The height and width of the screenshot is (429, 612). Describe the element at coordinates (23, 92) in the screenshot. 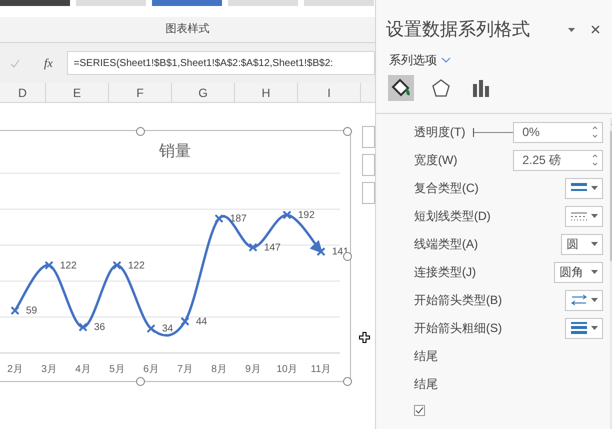

I see `column-header: D` at that location.